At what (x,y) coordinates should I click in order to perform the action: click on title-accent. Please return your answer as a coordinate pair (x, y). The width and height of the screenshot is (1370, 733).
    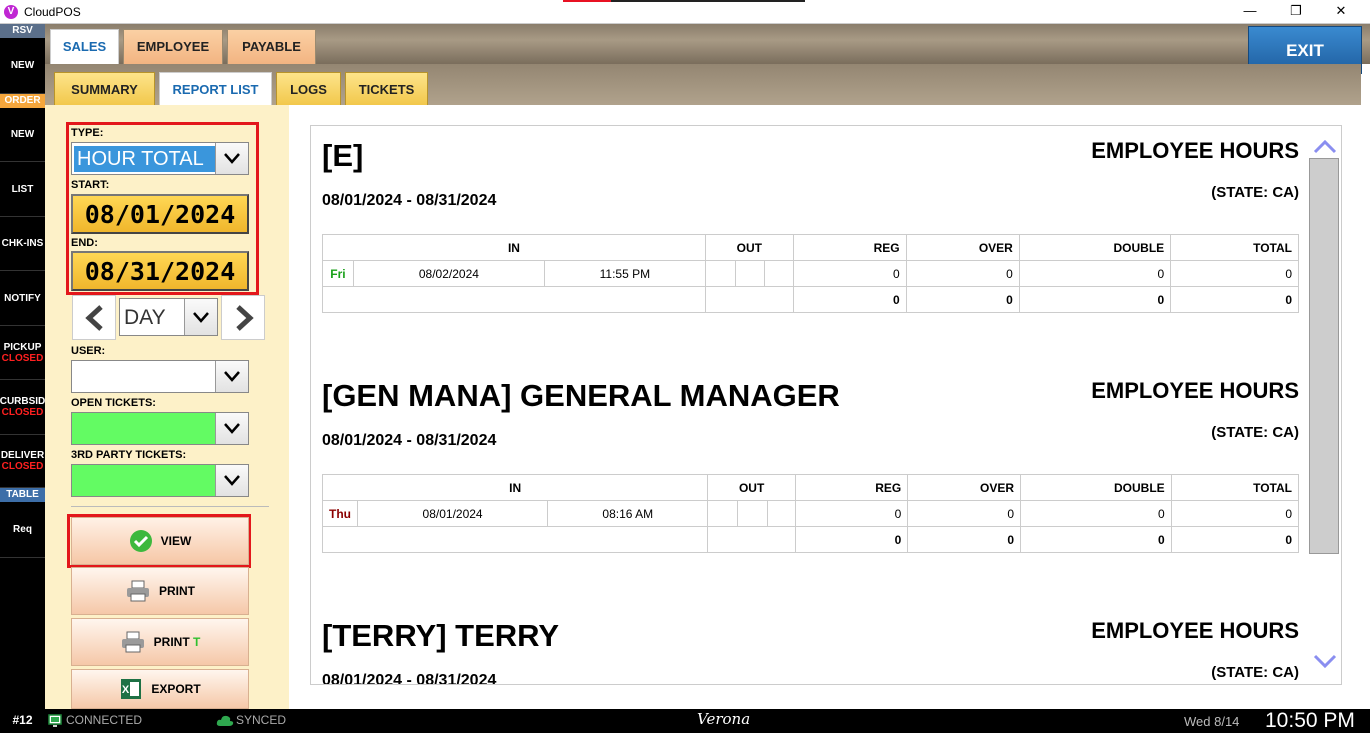
    Looking at the image, I should click on (587, 1).